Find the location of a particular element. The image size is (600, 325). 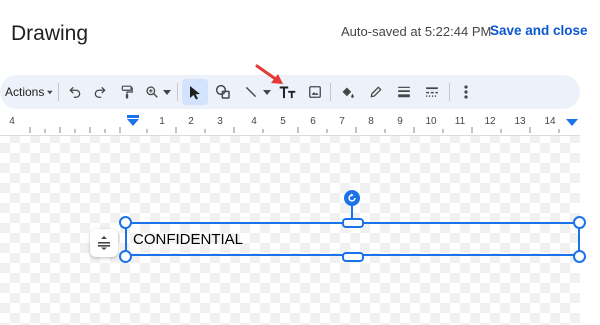

border-dash-icon is located at coordinates (432, 92).